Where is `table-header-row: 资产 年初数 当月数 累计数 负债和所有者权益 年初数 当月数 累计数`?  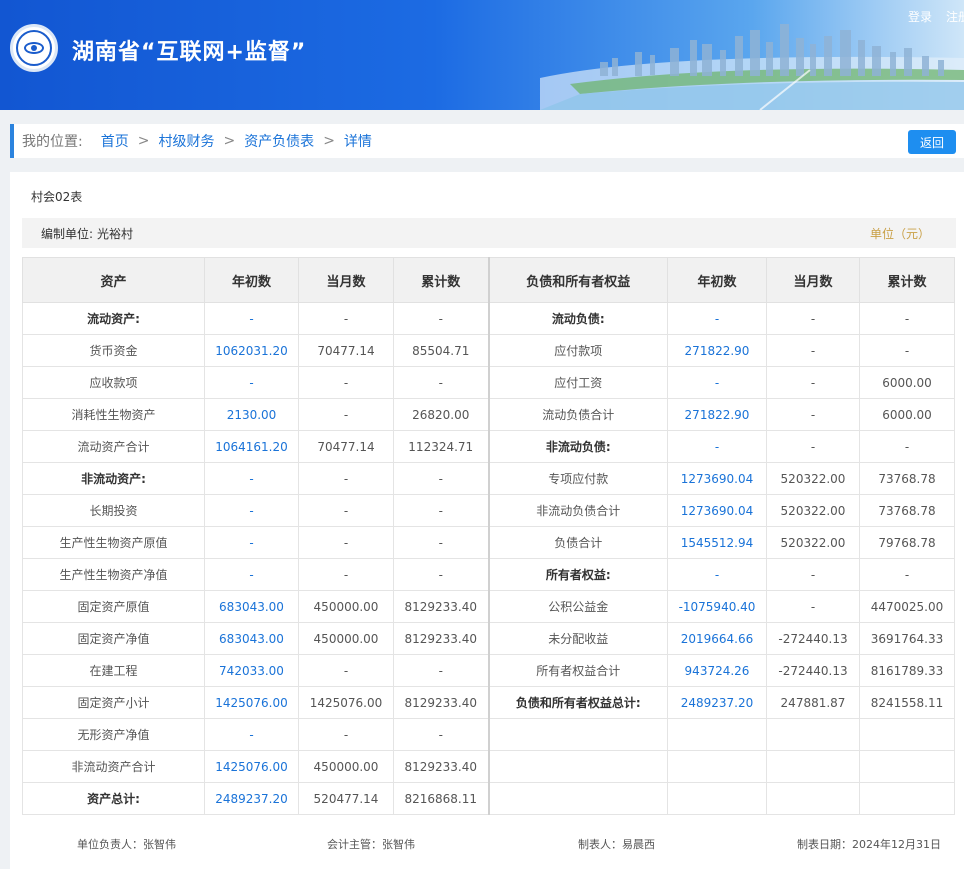
table-header-row: 资产 年初数 当月数 累计数 负债和所有者权益 年初数 当月数 累计数 is located at coordinates (488, 280).